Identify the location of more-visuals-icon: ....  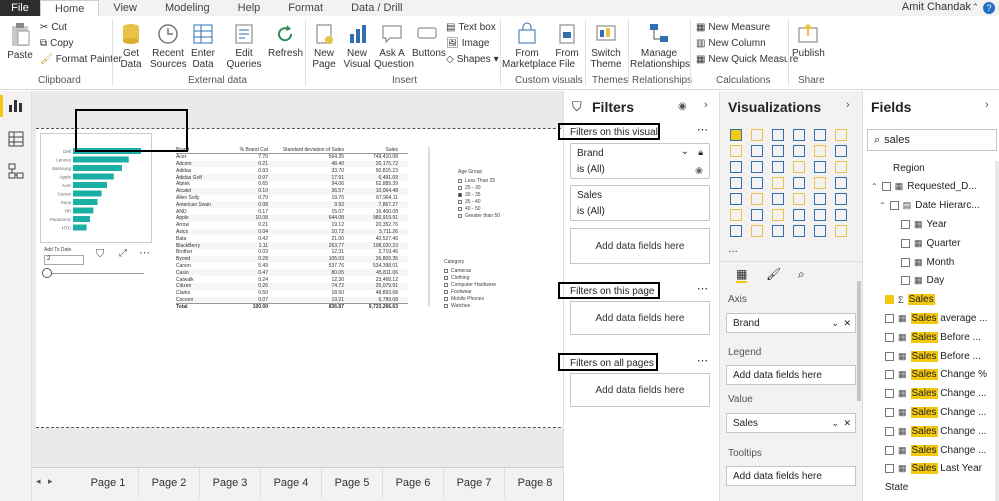
(733, 248).